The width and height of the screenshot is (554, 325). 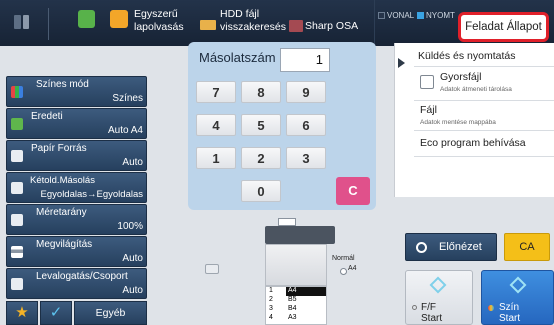 I want to click on sort-value: Auto, so click(x=132, y=290).